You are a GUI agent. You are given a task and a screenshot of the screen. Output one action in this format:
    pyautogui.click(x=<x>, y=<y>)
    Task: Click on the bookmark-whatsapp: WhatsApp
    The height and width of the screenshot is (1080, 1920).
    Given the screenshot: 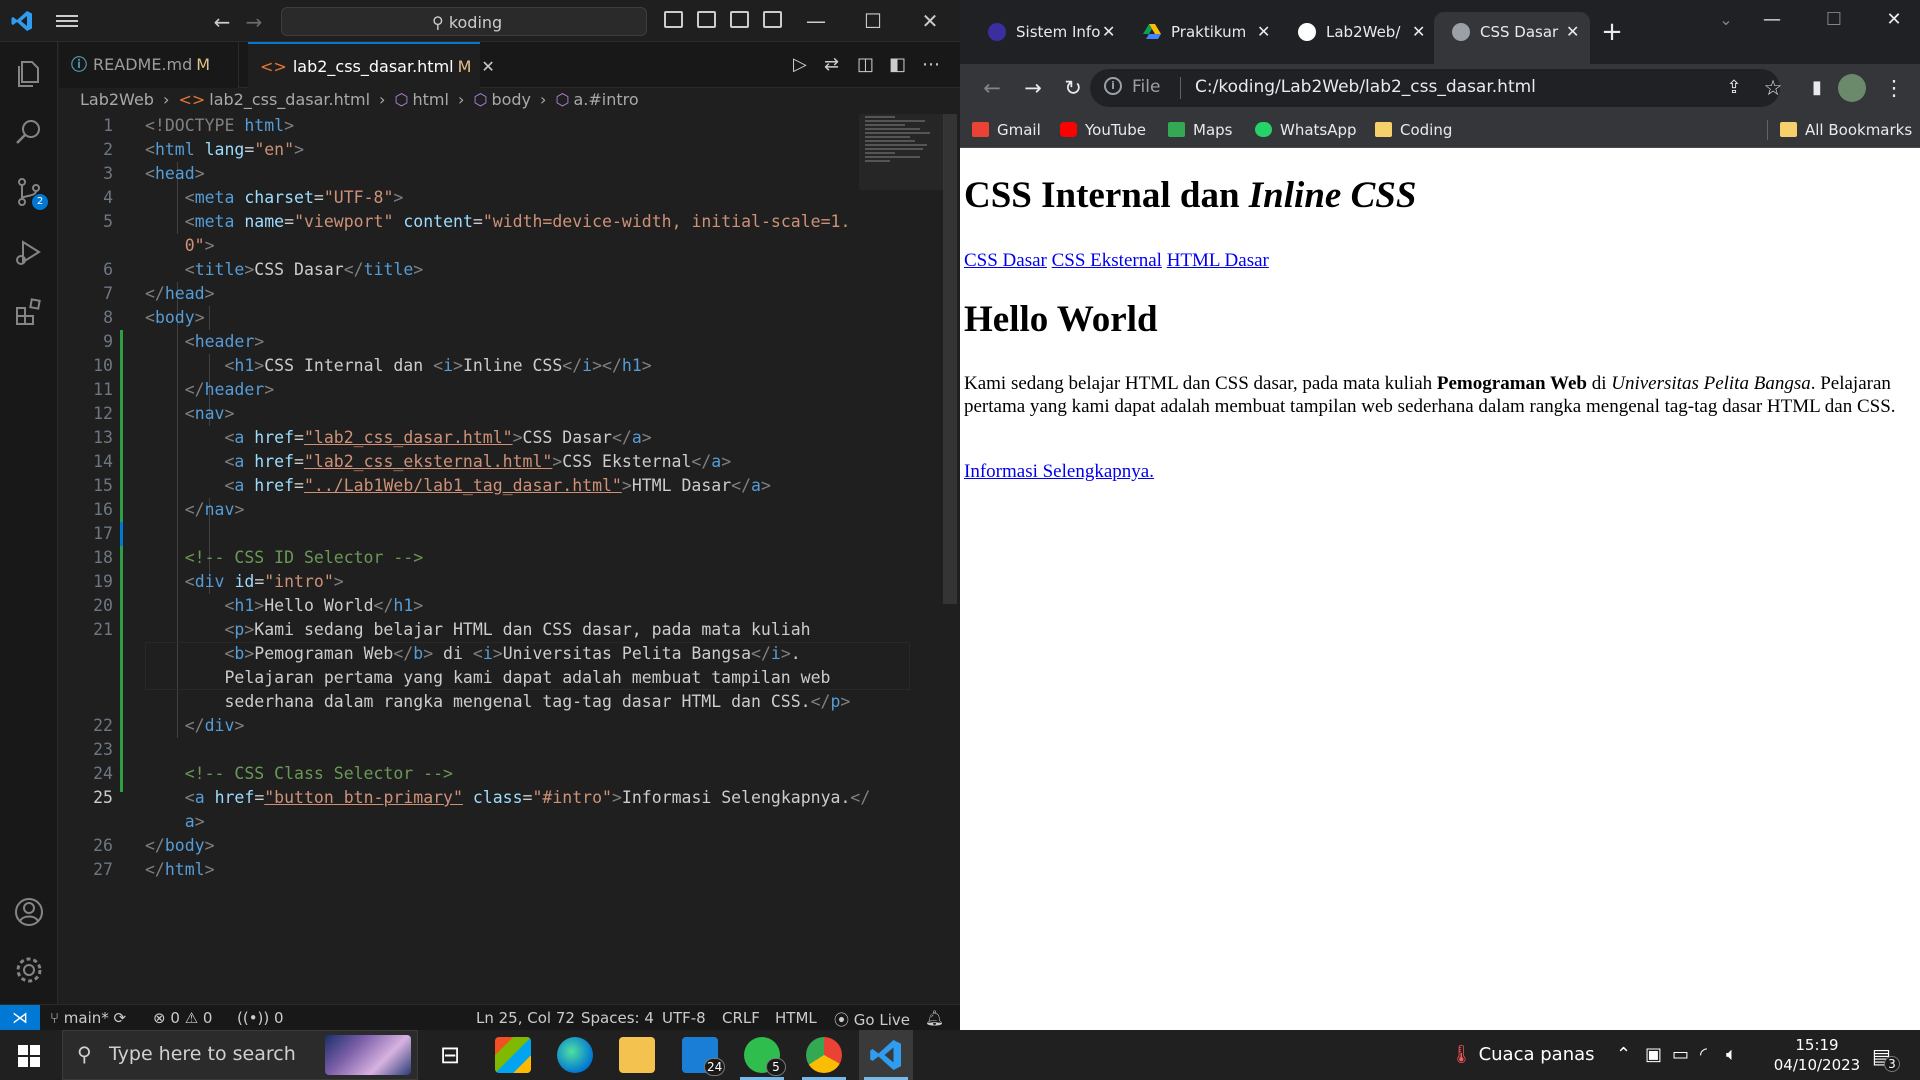 What is the action you would take?
    pyautogui.click(x=1306, y=130)
    